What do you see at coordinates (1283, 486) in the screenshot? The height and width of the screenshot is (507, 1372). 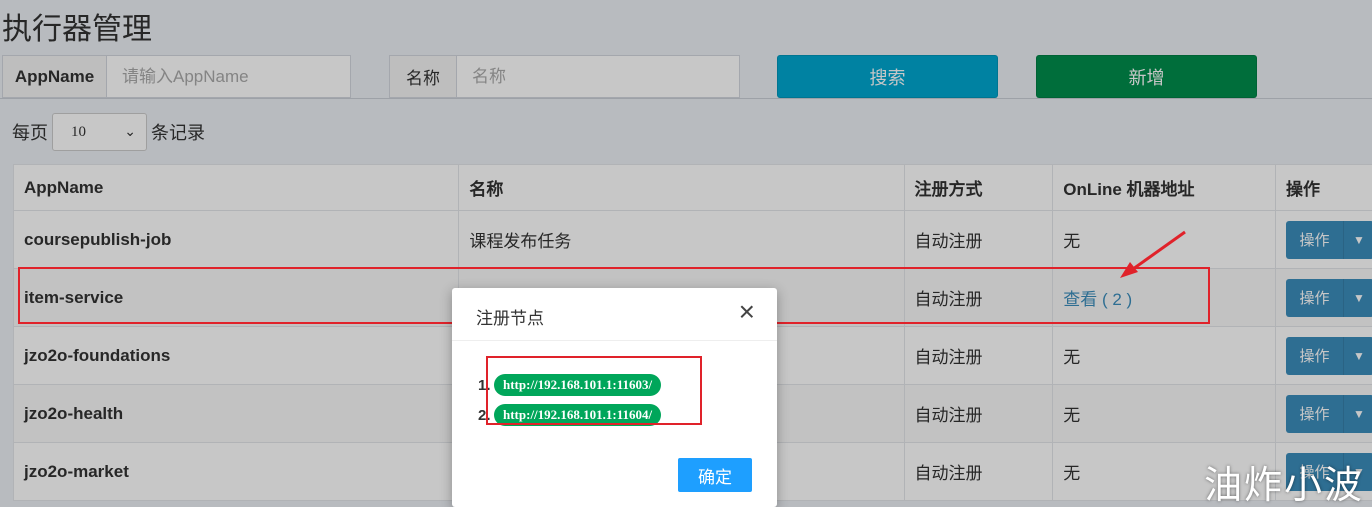 I see `watermark: 油炸小波` at bounding box center [1283, 486].